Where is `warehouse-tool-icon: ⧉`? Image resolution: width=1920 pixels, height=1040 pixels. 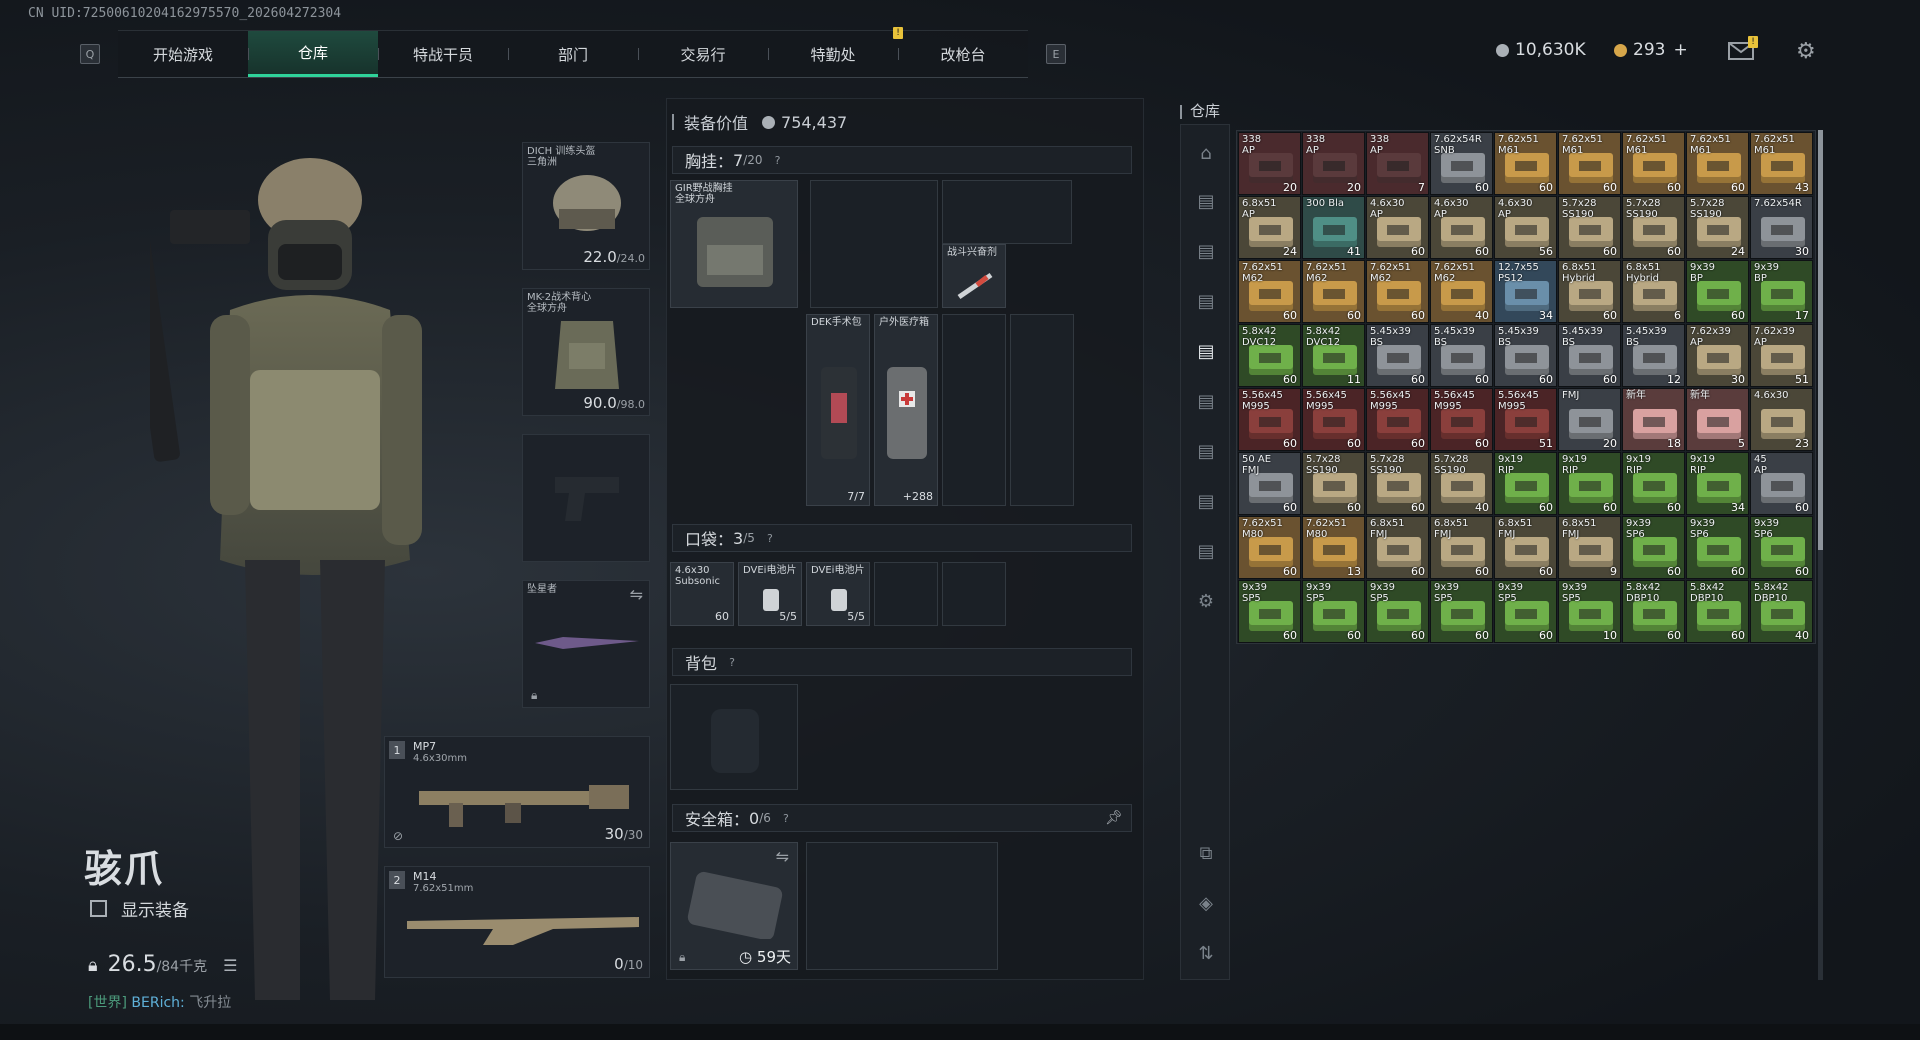 warehouse-tool-icon: ⧉ is located at coordinates (1206, 853).